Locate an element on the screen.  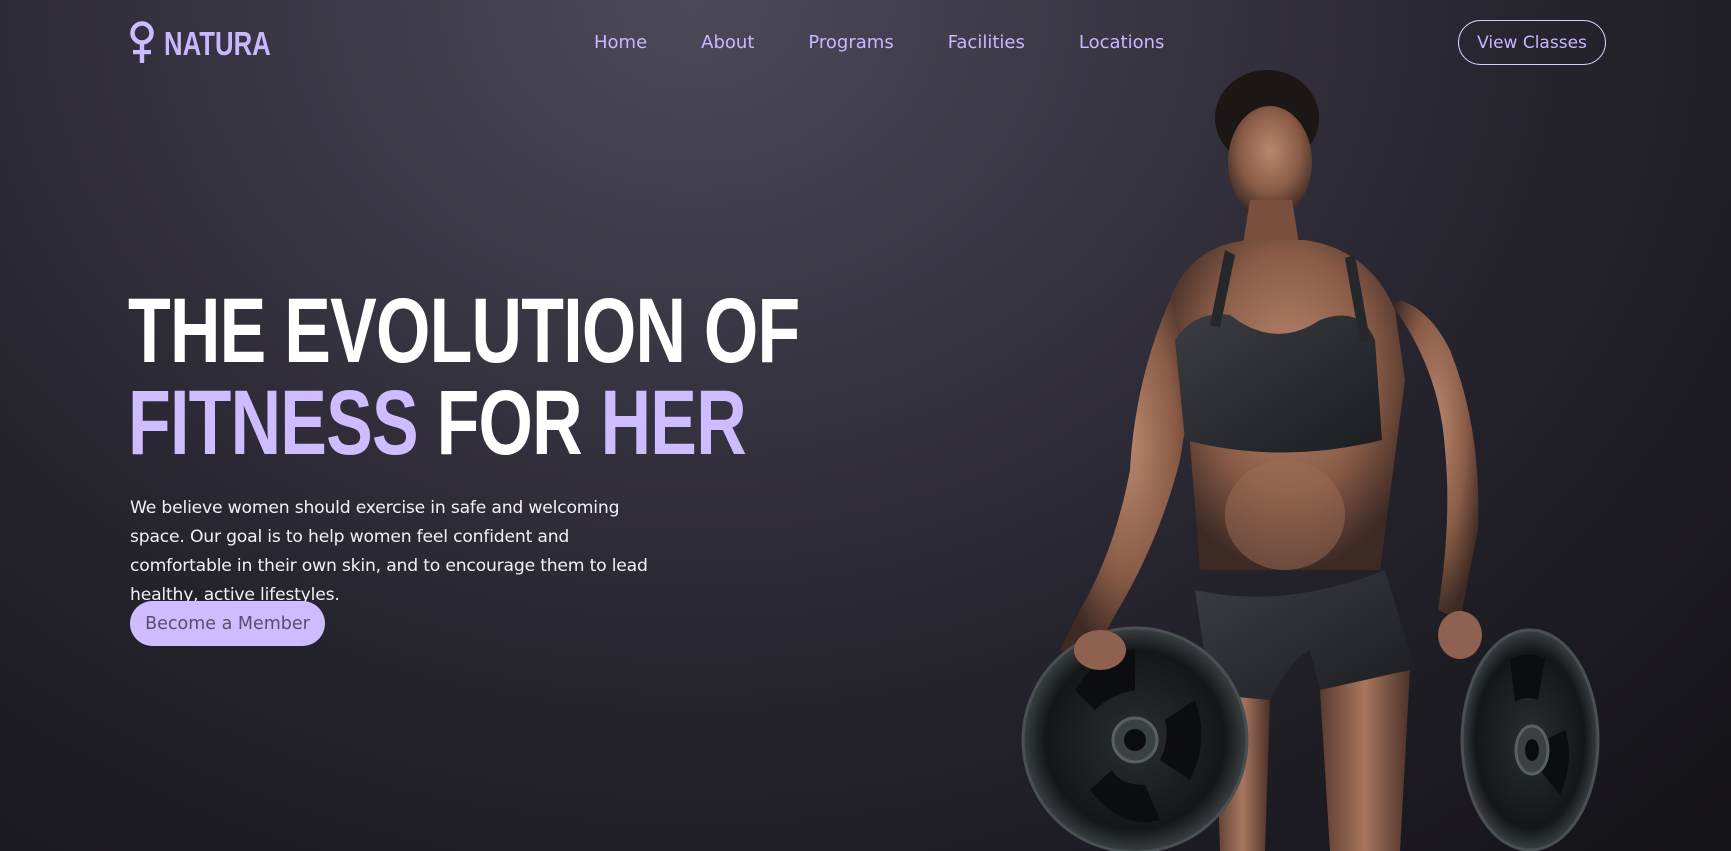
hero-title-line-2: FITNESS FOR HER is located at coordinates (464, 423).